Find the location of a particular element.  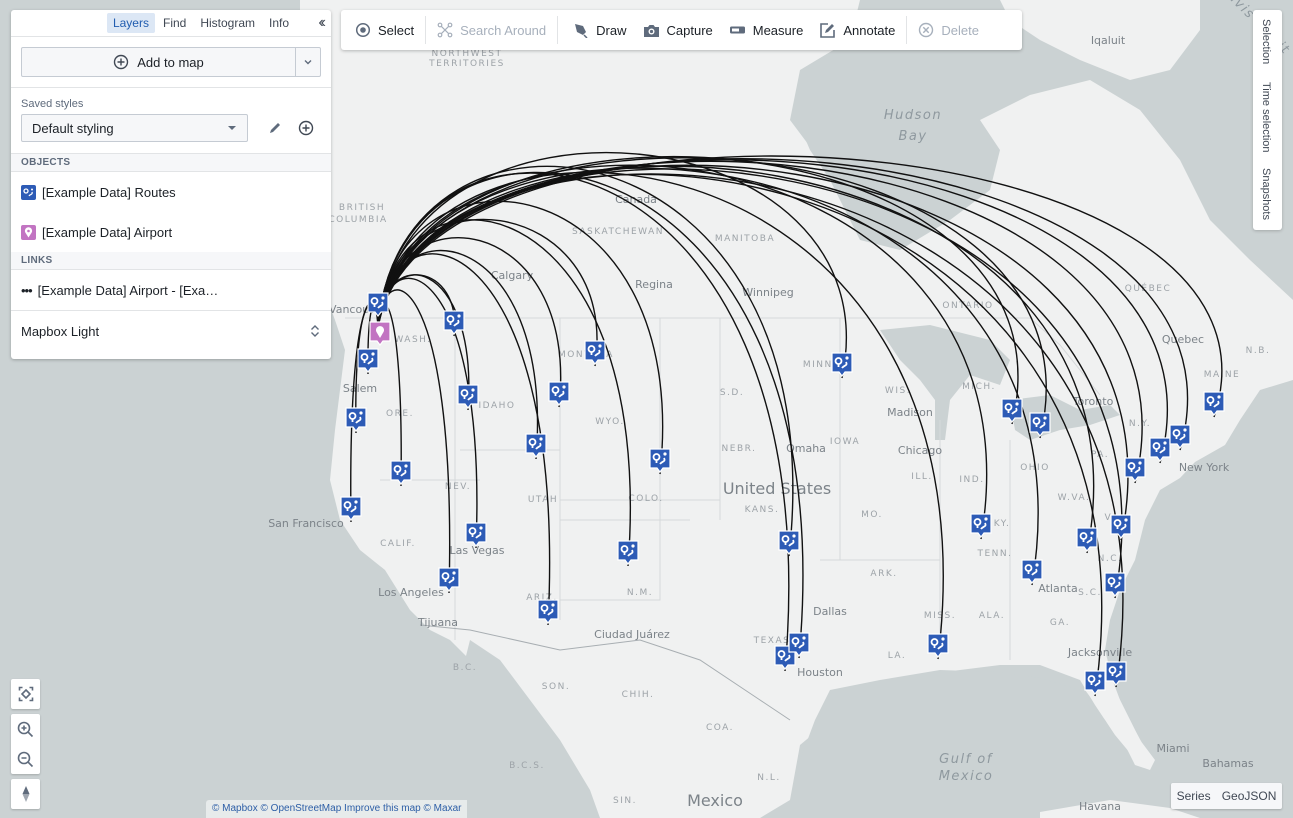

tab-layers: Layers is located at coordinates (130, 23).